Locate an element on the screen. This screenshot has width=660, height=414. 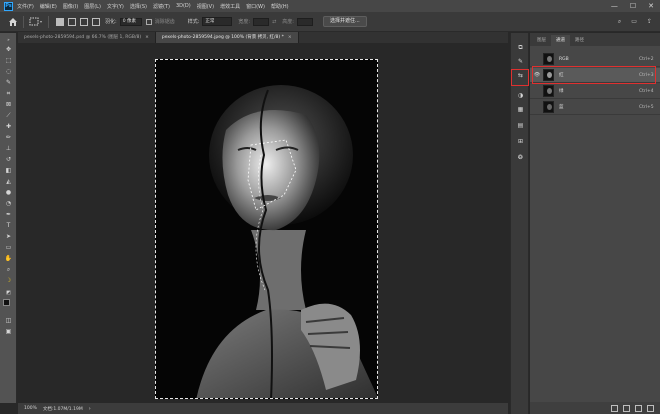
menu-file: 文件(F) is located at coordinates (25, 6).